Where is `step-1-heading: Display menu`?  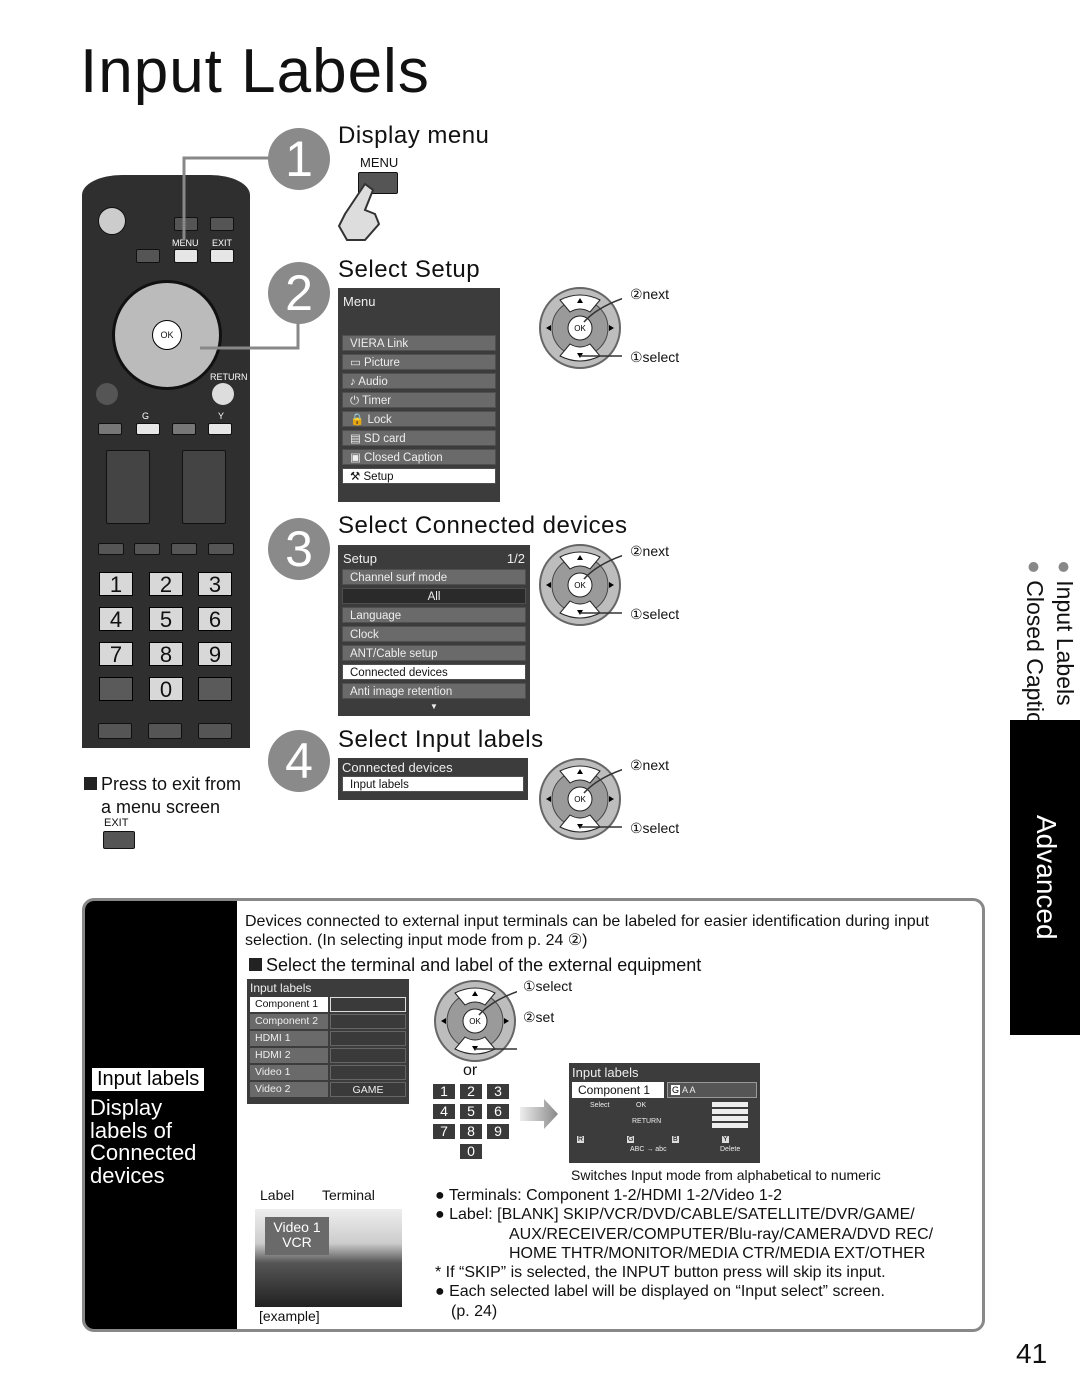 step-1-heading: Display menu is located at coordinates (414, 135).